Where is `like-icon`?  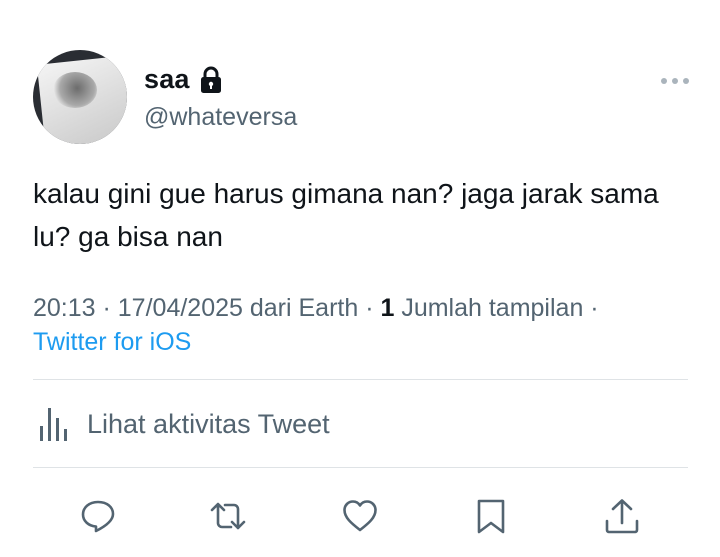 like-icon is located at coordinates (360, 516).